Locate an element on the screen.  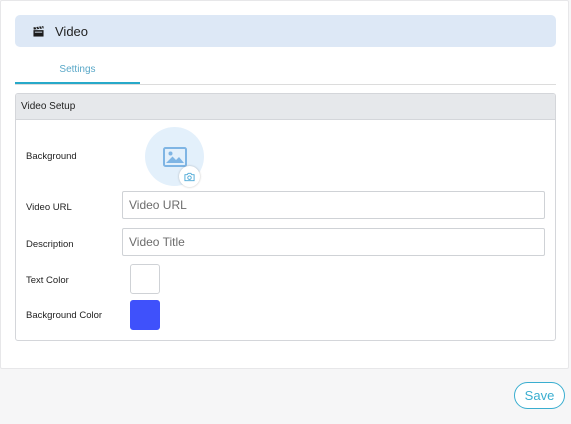
camera-icon is located at coordinates (189, 176).